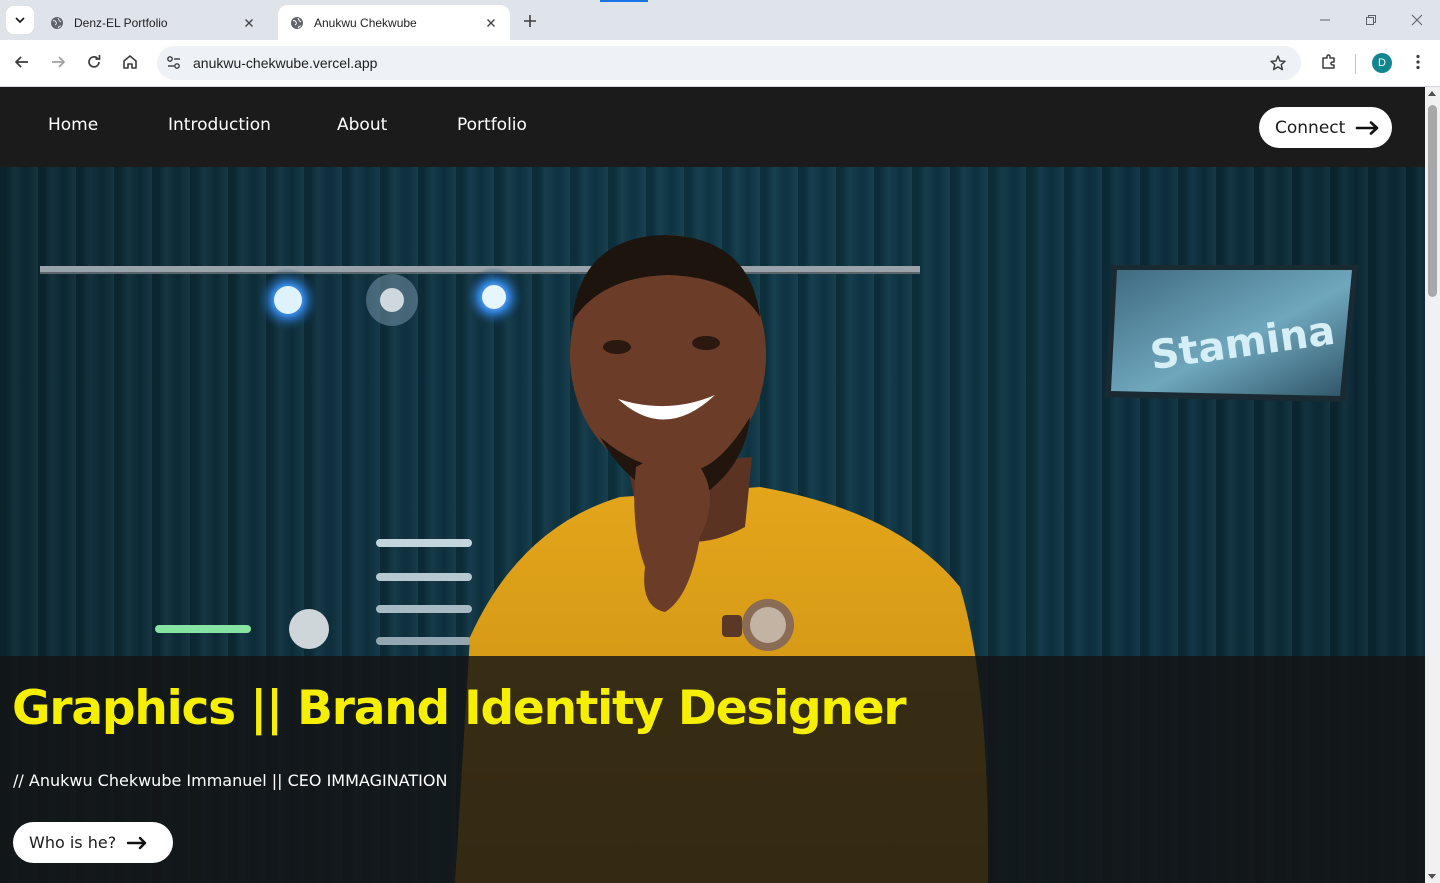 The image size is (1440, 883). I want to click on window-close-icon, so click(1417, 20).